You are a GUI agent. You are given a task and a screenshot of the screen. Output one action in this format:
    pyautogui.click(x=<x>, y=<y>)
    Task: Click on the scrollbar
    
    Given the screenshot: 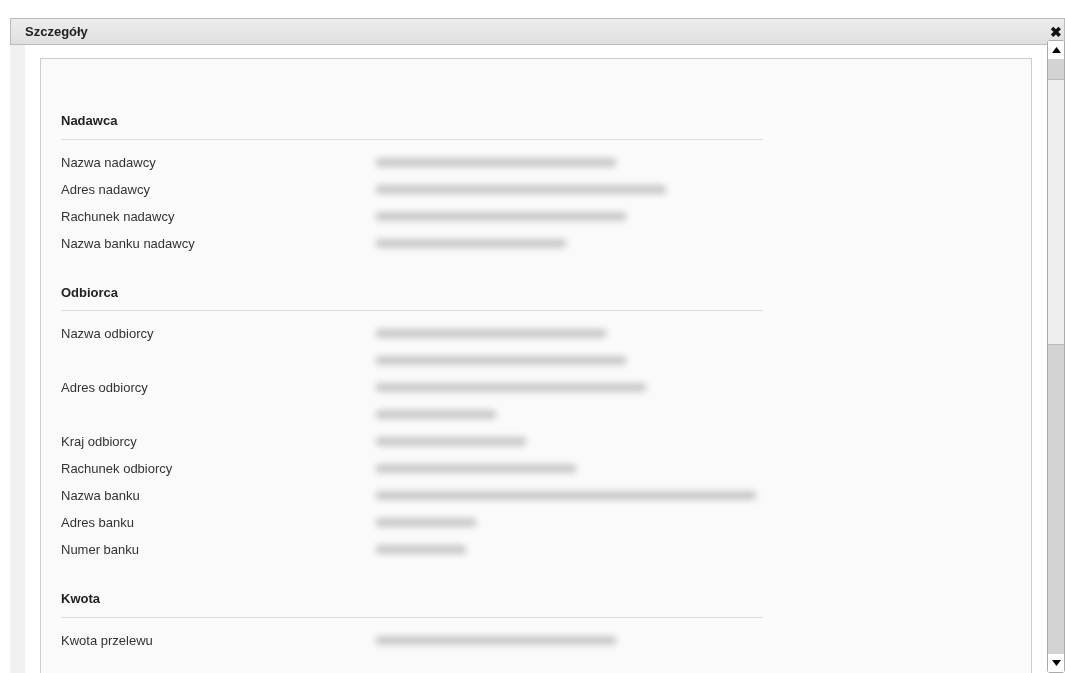 What is the action you would take?
    pyautogui.click(x=1056, y=356)
    